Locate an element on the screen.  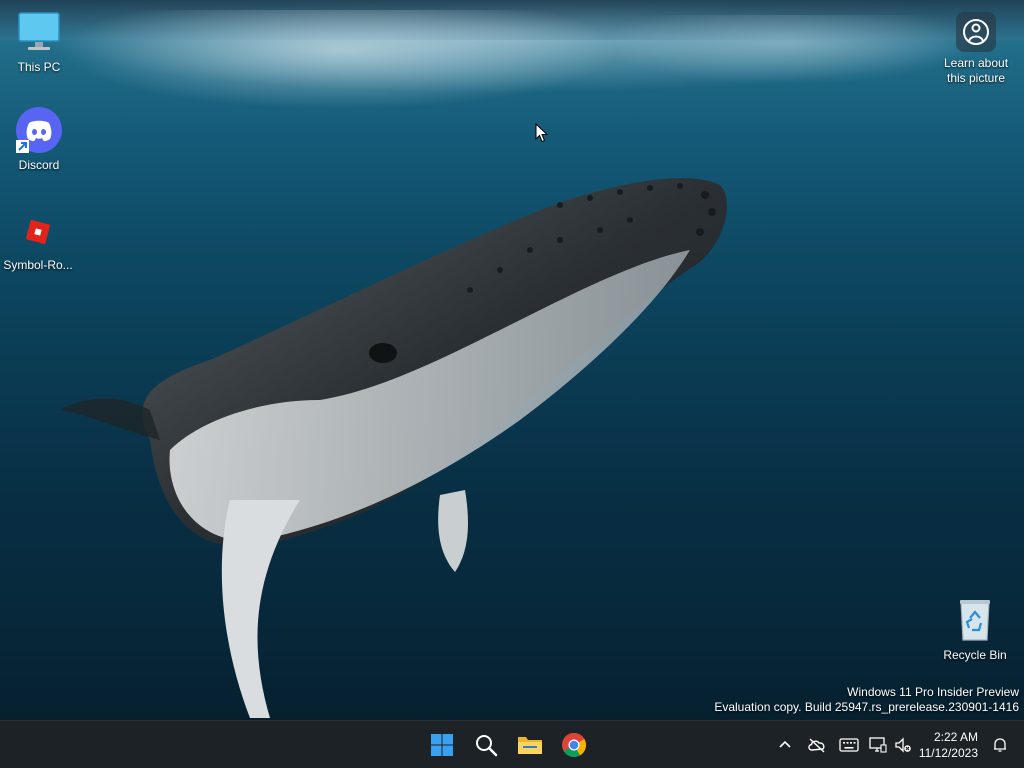
search-button is located at coordinates (486, 745).